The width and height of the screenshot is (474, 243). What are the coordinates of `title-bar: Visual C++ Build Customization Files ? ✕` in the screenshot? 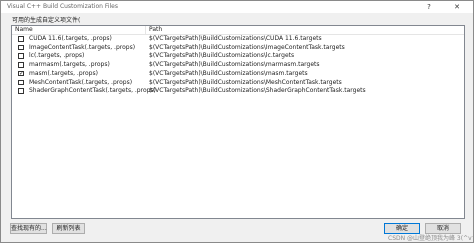 It's located at (237, 7).